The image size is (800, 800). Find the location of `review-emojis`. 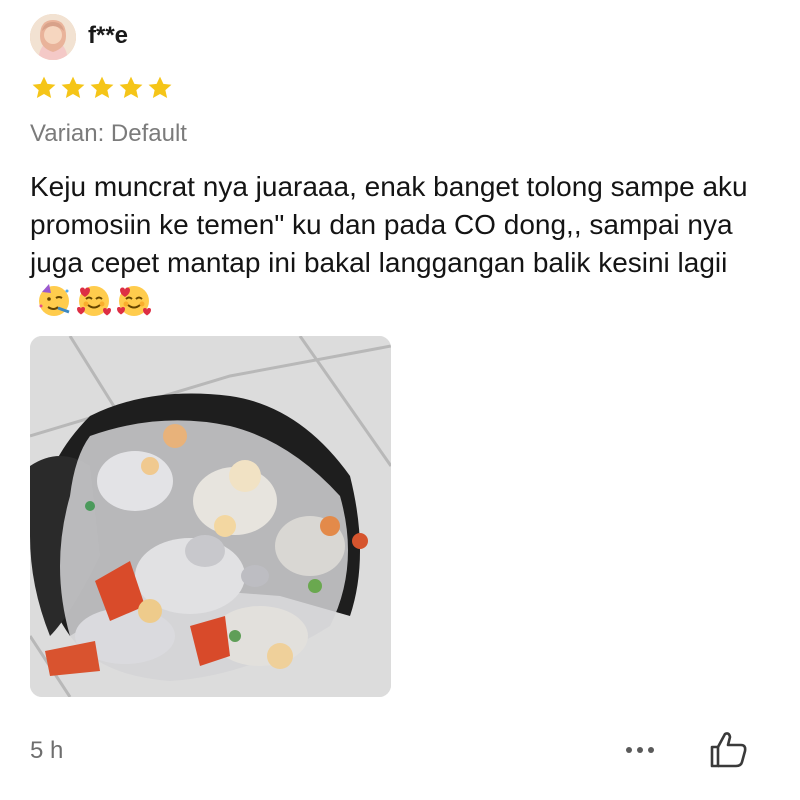

review-emojis is located at coordinates (94, 300).